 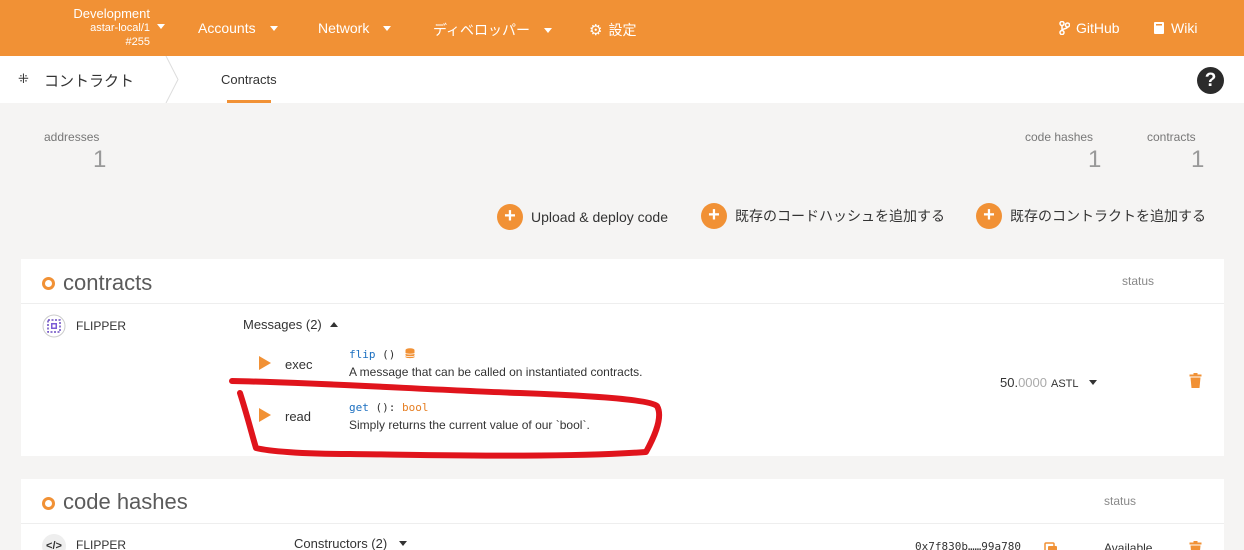 I want to click on annotation-circle, so click(x=446, y=418).